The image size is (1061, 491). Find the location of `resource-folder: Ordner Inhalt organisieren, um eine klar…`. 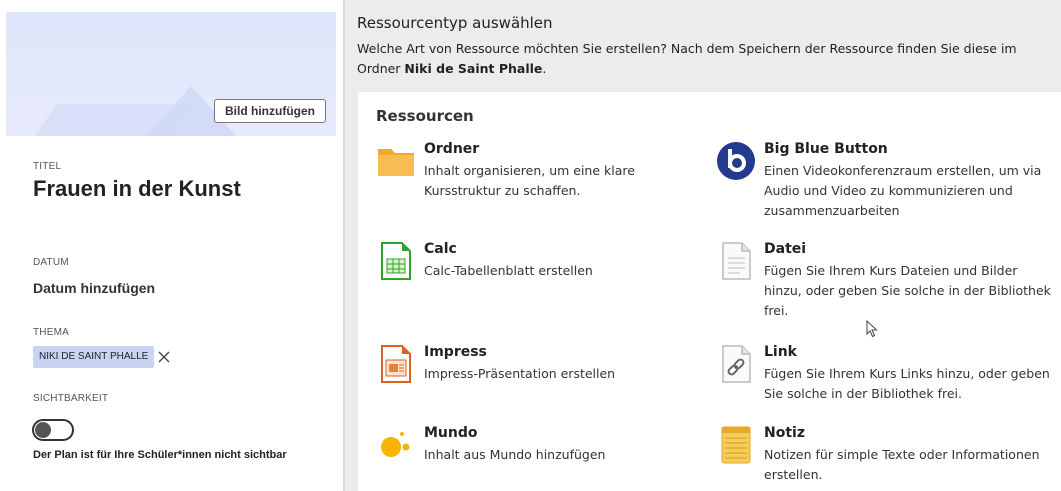

resource-folder: Ordner Inhalt organisieren, um eine klar… is located at coordinates (536, 169).